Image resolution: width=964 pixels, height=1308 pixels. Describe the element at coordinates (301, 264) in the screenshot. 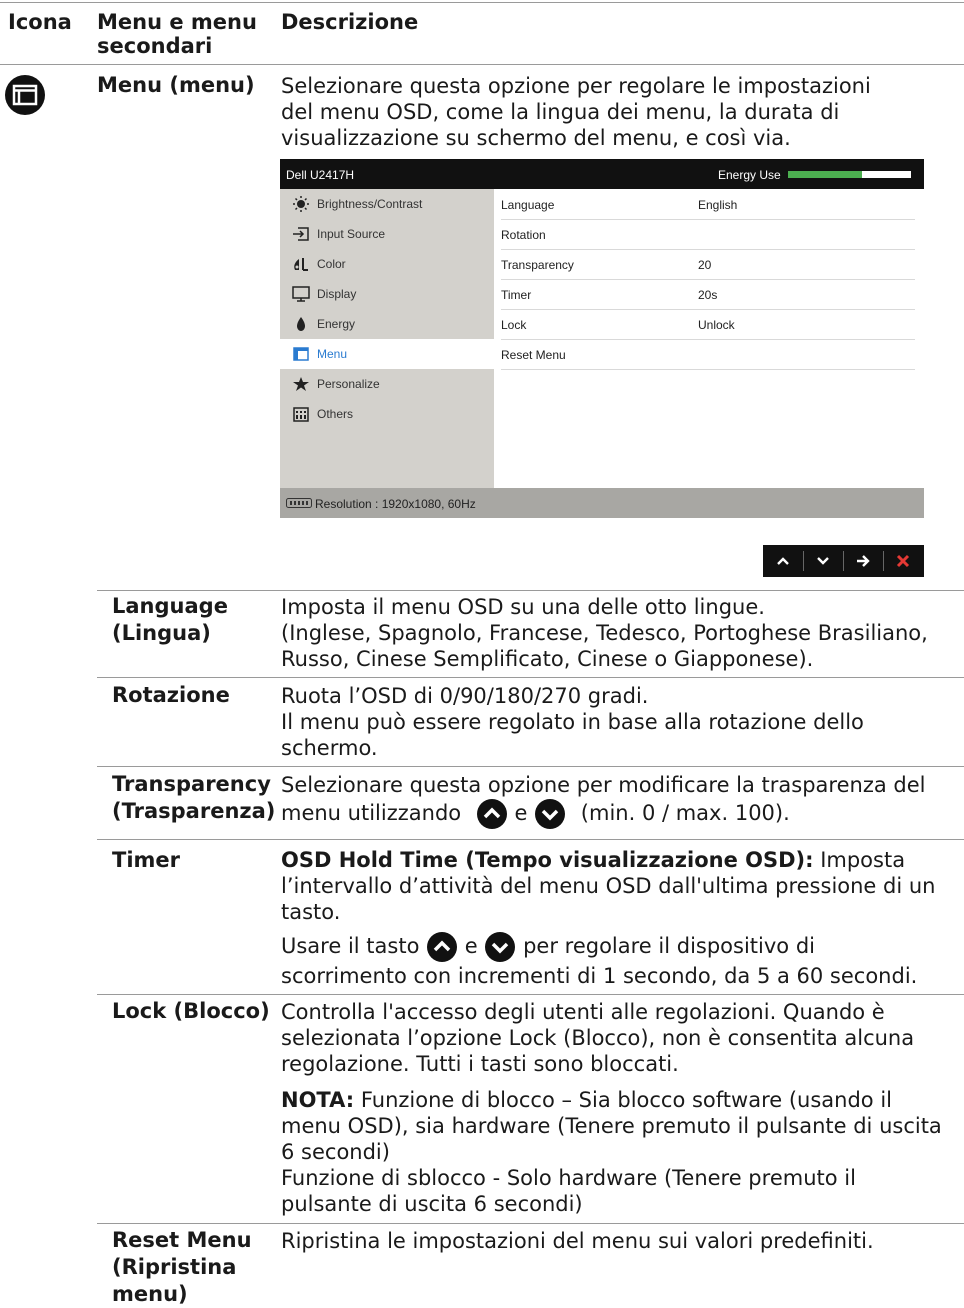

I see `color-icon` at that location.